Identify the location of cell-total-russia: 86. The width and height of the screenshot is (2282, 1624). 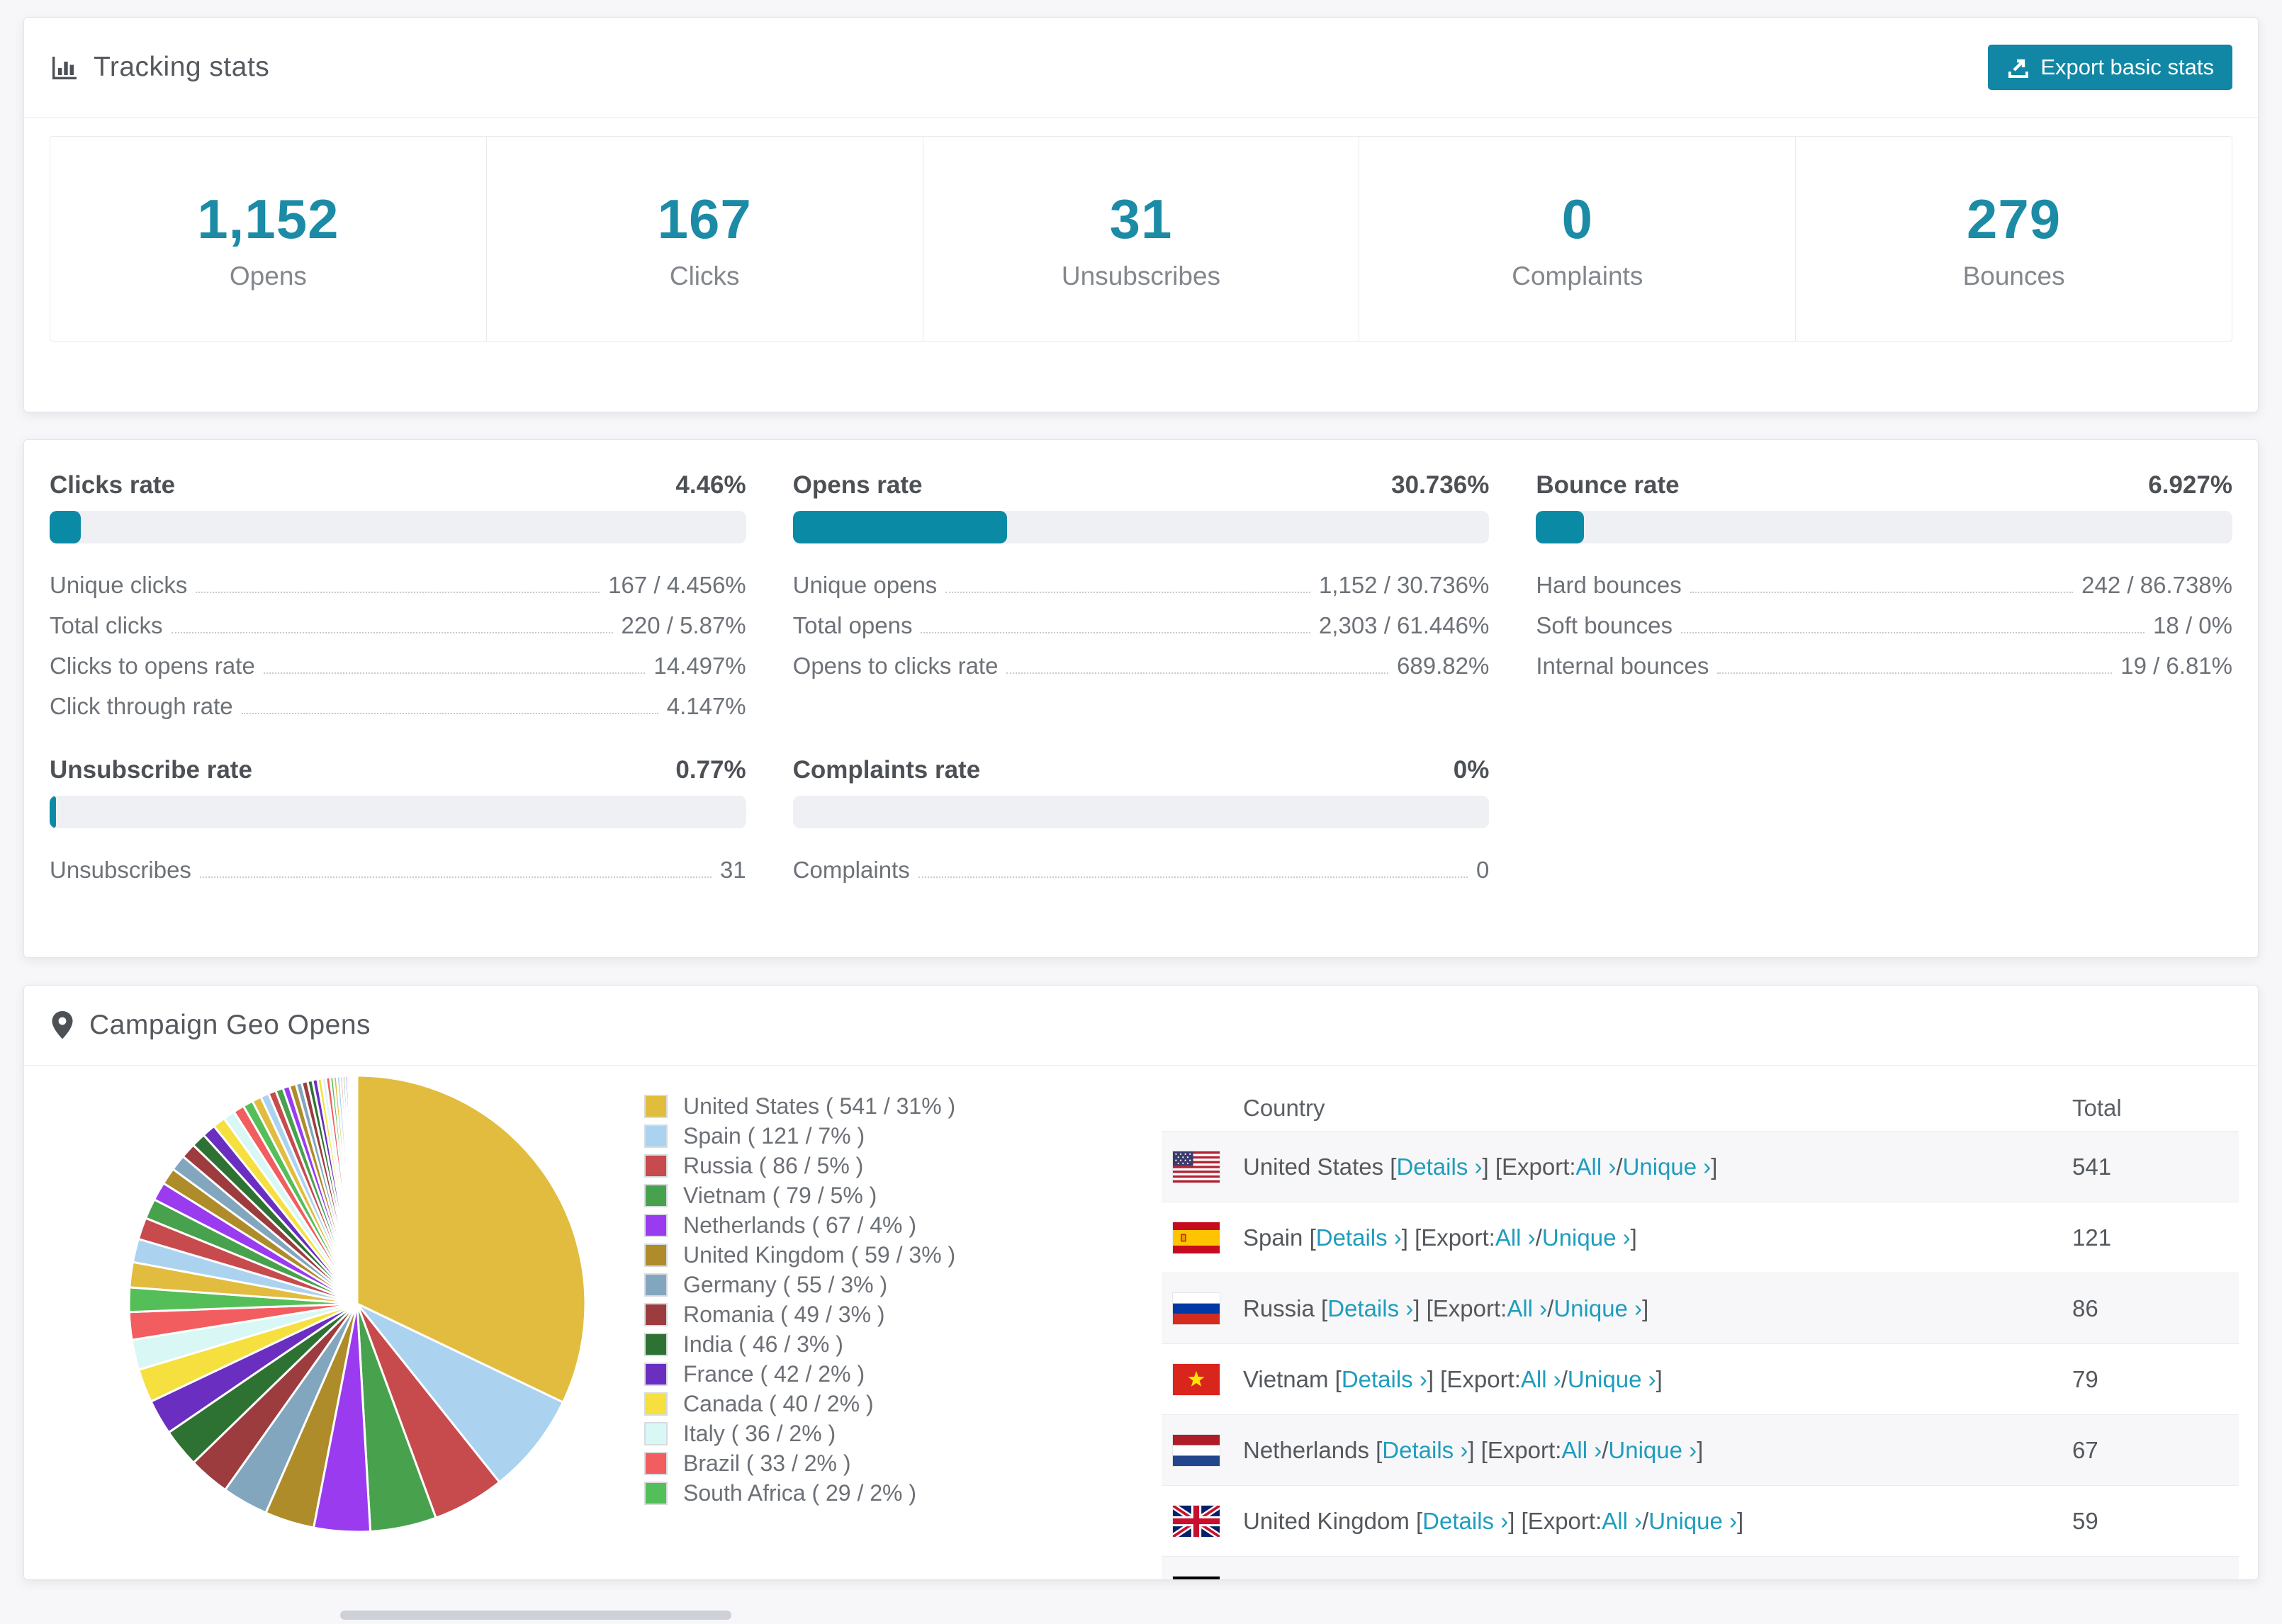
(2085, 1308).